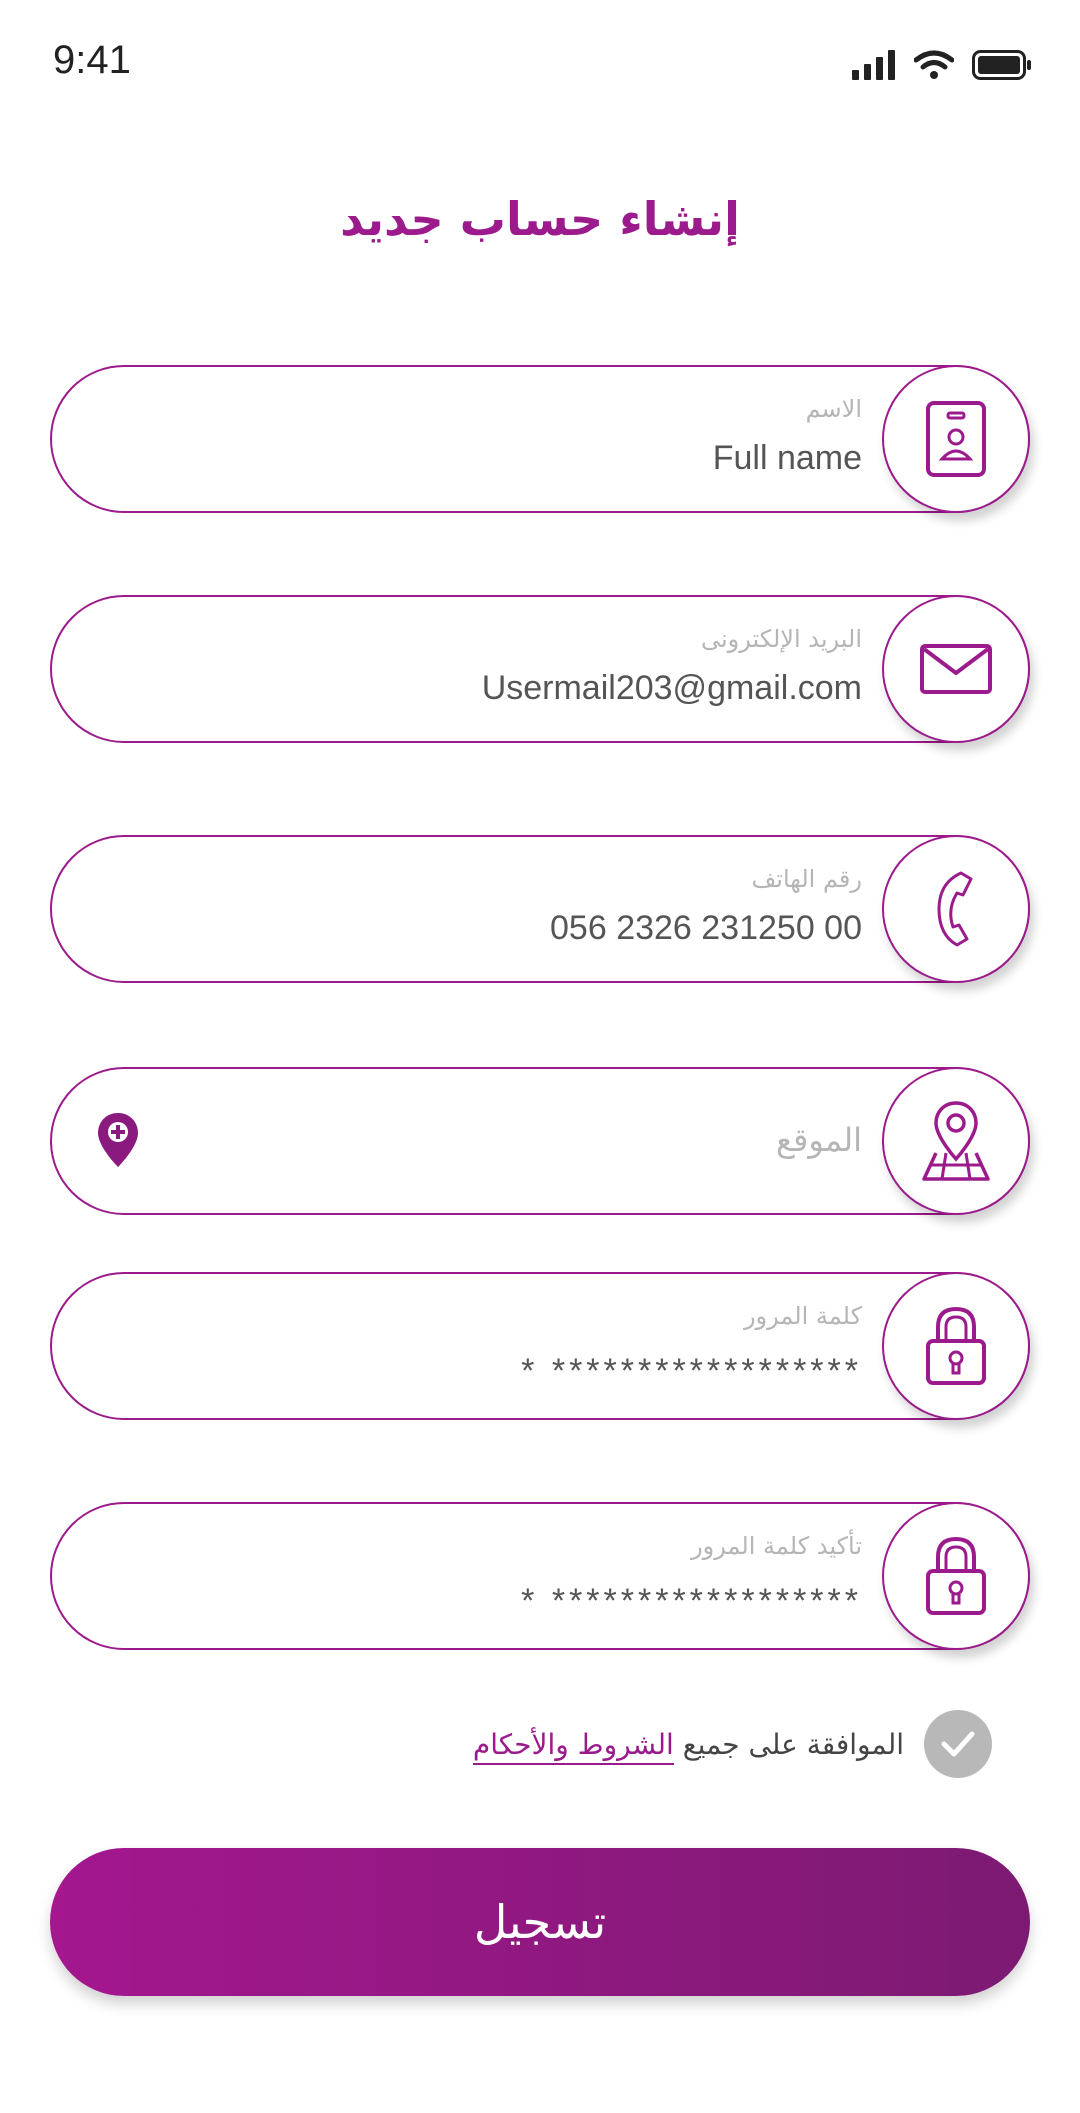  Describe the element at coordinates (806, 879) in the screenshot. I see `phone-label: رقم الهاتف` at that location.